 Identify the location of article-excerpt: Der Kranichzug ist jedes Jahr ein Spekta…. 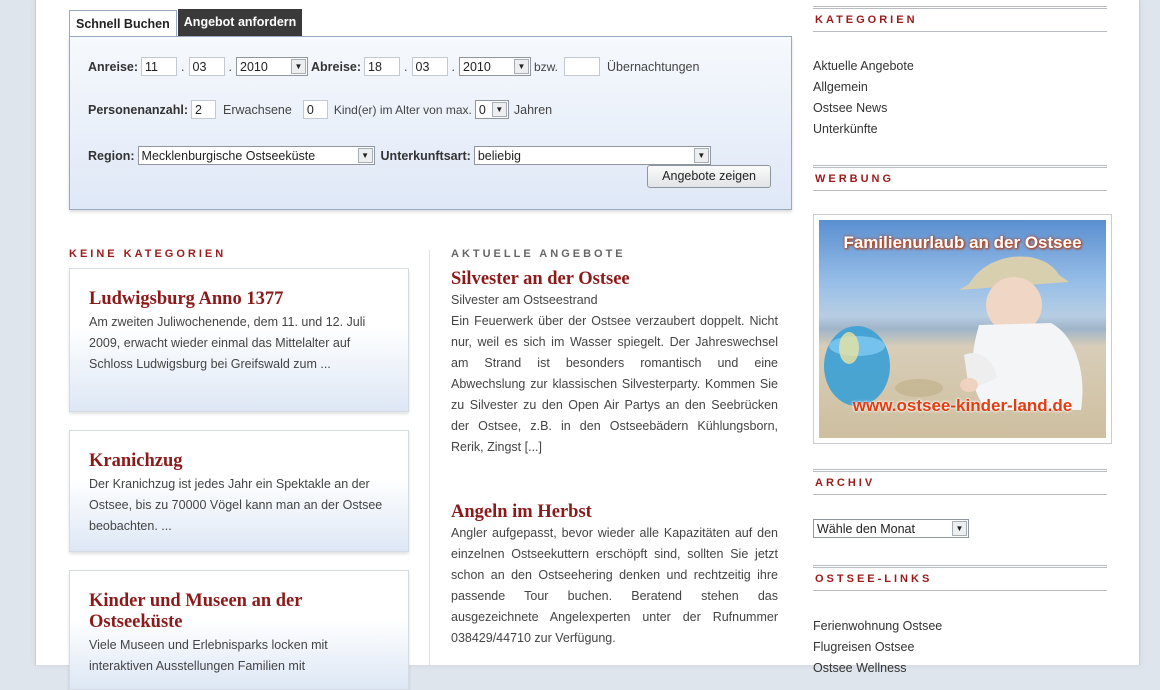
(236, 505).